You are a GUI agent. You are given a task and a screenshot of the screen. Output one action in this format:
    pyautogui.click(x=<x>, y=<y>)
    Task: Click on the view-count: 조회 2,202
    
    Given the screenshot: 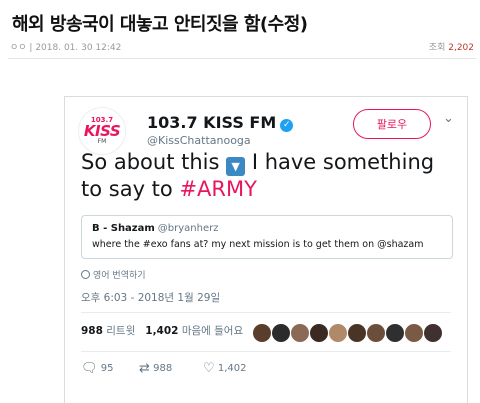 What is the action you would take?
    pyautogui.click(x=451, y=46)
    